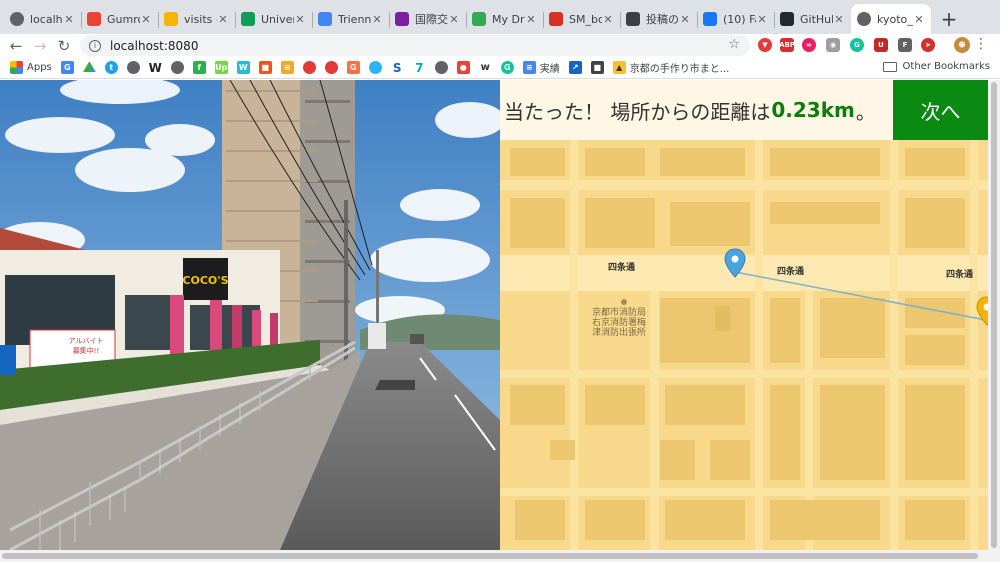  What do you see at coordinates (243, 67) in the screenshot?
I see `bookmark-wantedly: W` at bounding box center [243, 67].